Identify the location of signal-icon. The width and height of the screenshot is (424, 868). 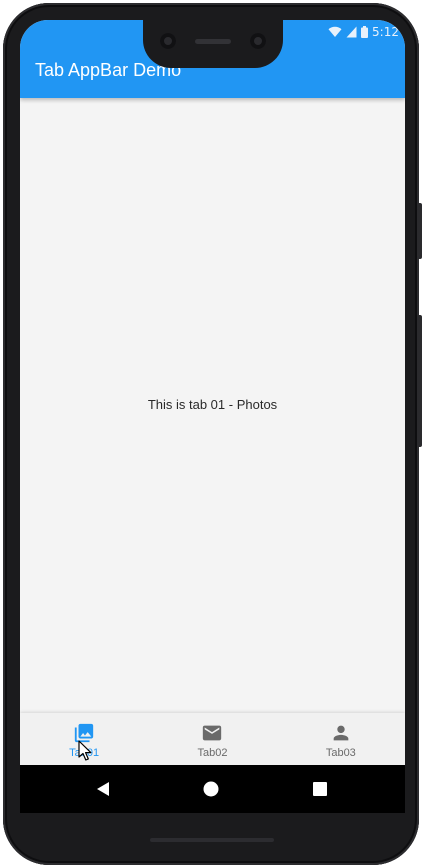
(351, 32).